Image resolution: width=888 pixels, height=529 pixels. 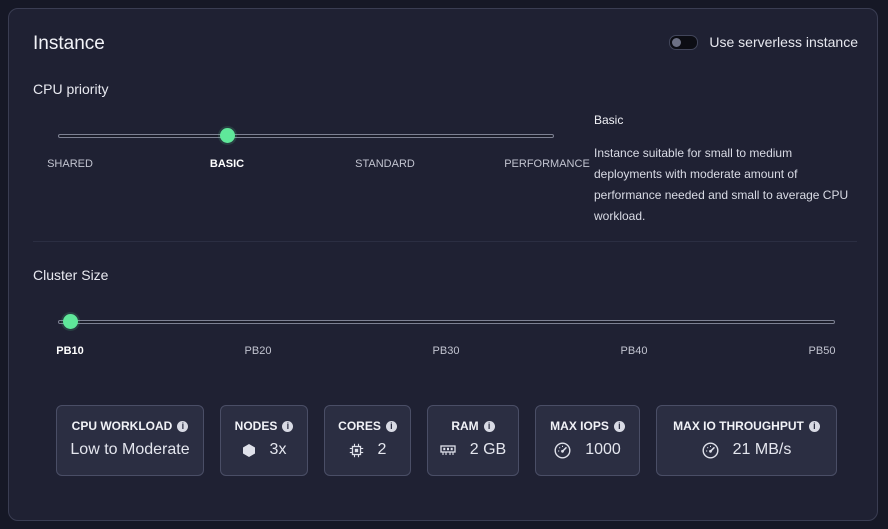 I want to click on cores-card: CORES i 2, so click(x=367, y=440).